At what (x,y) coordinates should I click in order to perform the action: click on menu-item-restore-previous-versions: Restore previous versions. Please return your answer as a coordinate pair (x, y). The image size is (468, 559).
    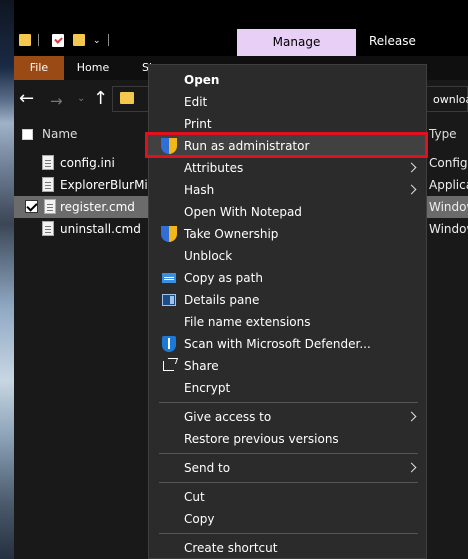
    Looking at the image, I should click on (287, 439).